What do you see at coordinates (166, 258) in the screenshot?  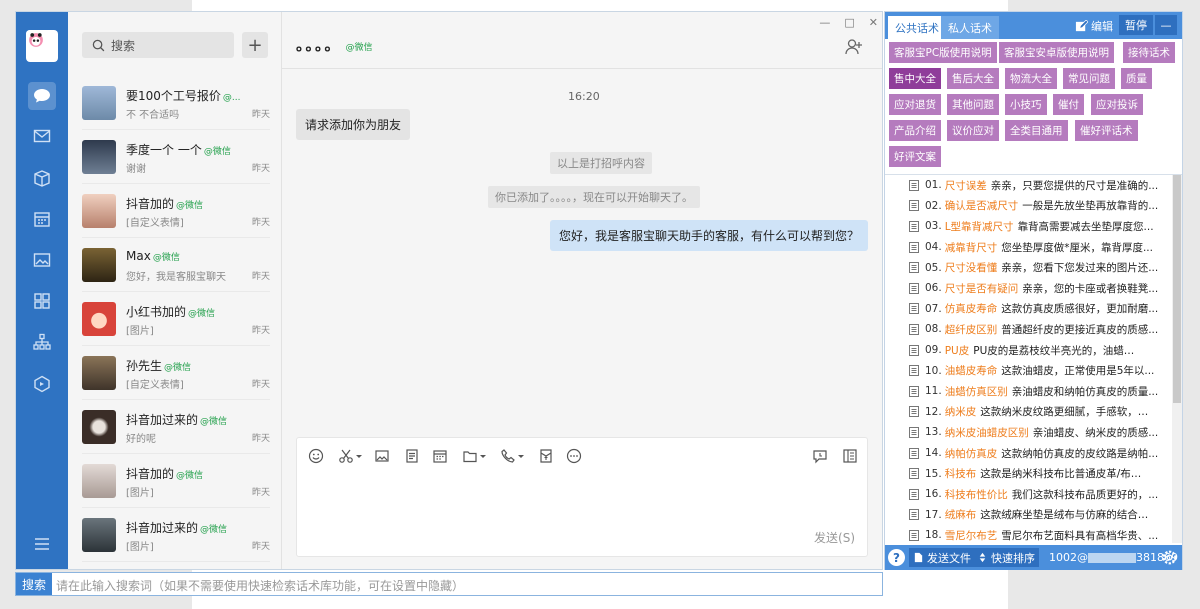 I see `source-tag: @微信` at bounding box center [166, 258].